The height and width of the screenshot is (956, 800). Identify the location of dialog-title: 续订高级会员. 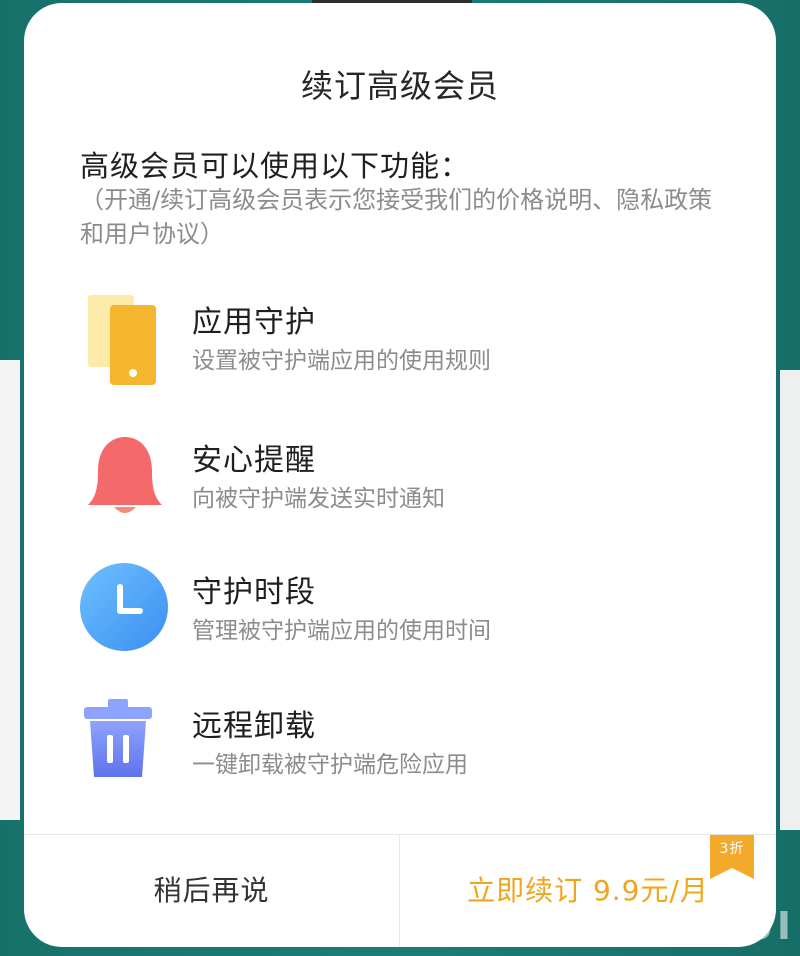
(399, 86).